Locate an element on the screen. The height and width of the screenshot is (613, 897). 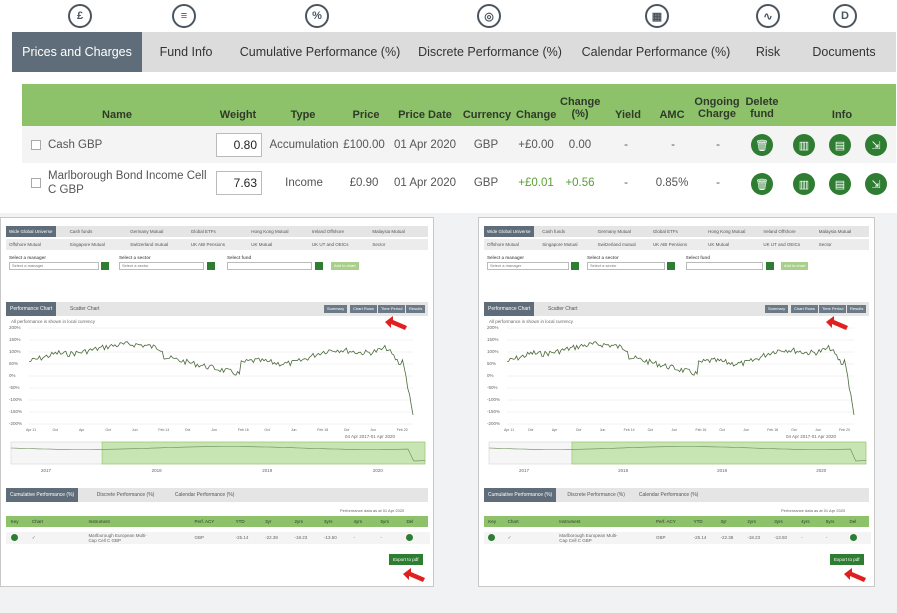
tab-risk: Risk is located at coordinates (768, 52).